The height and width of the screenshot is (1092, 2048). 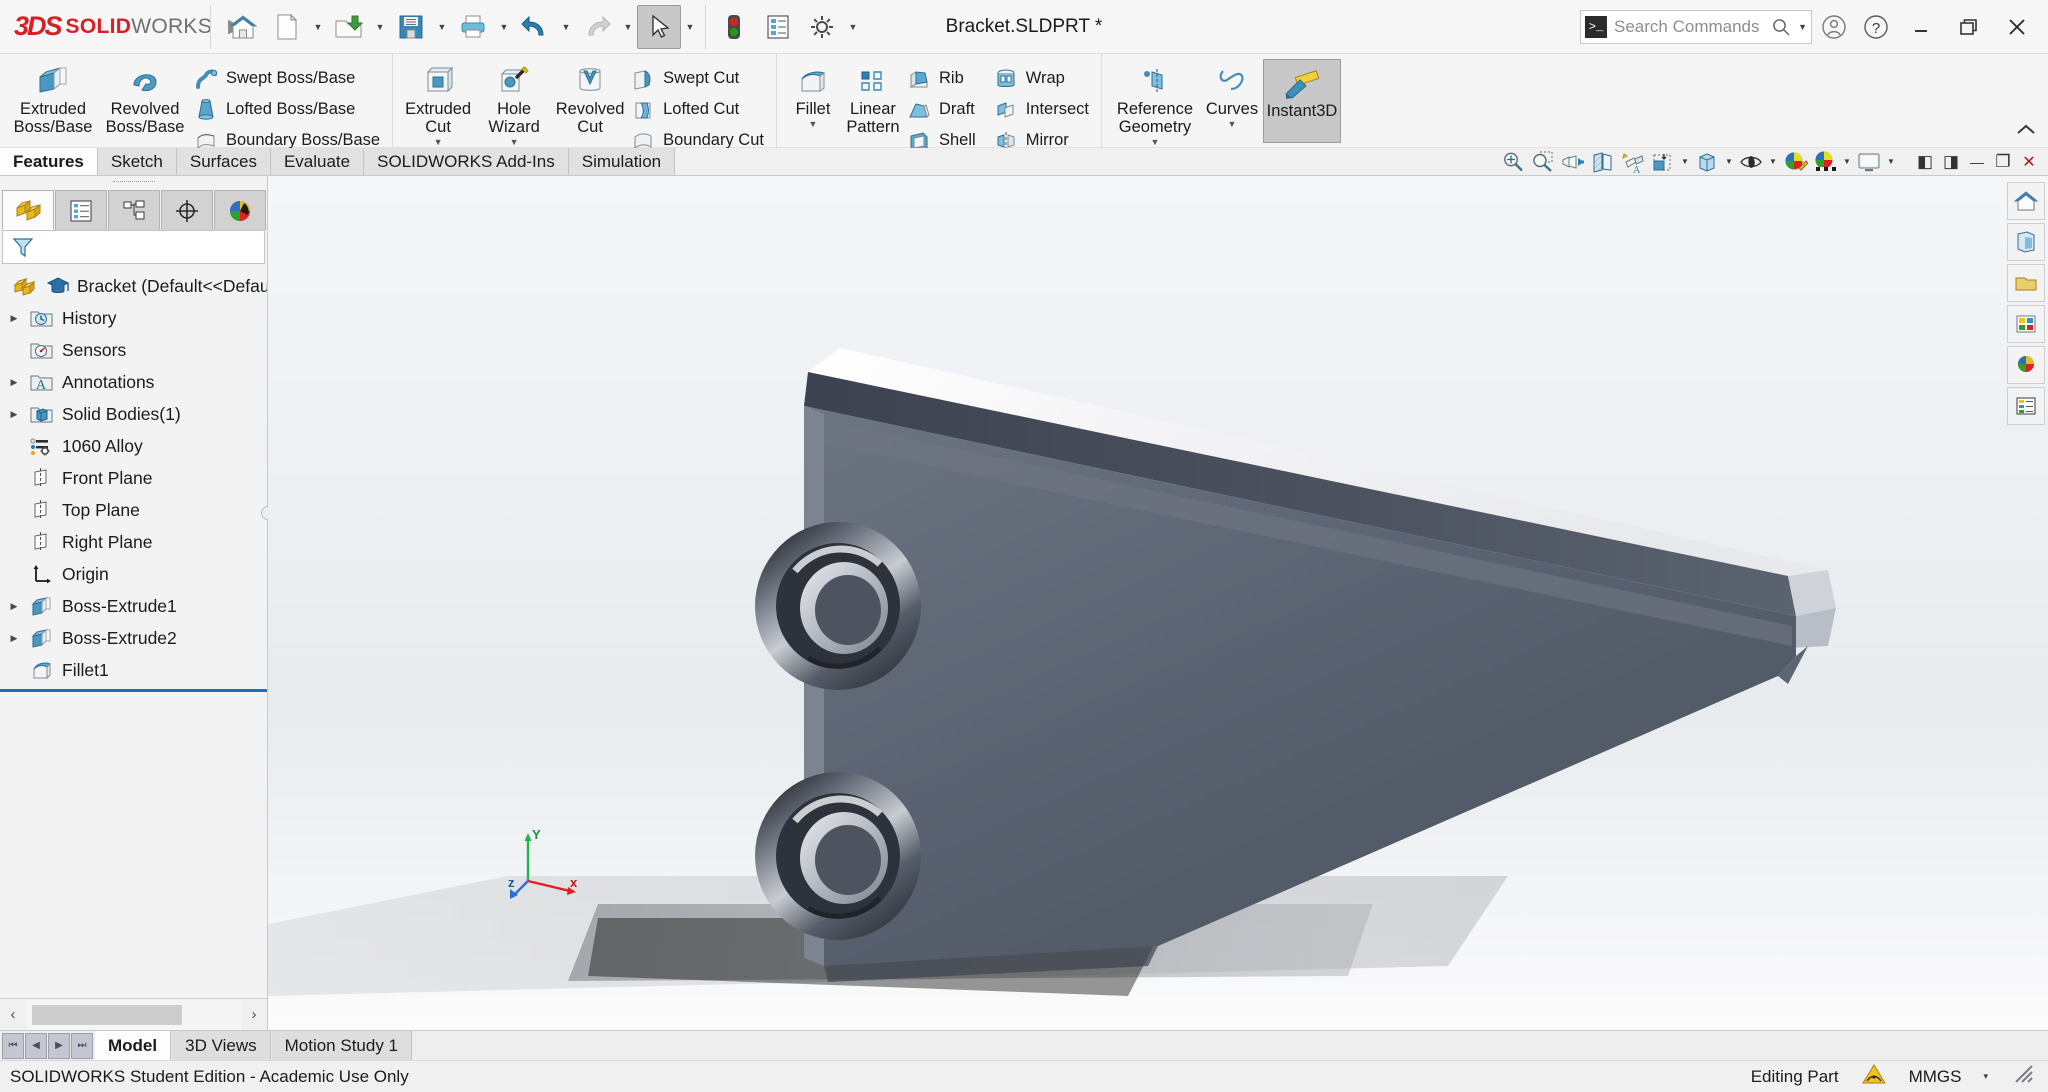 What do you see at coordinates (1985, 1076) in the screenshot?
I see `units-dropdown: ▾` at bounding box center [1985, 1076].